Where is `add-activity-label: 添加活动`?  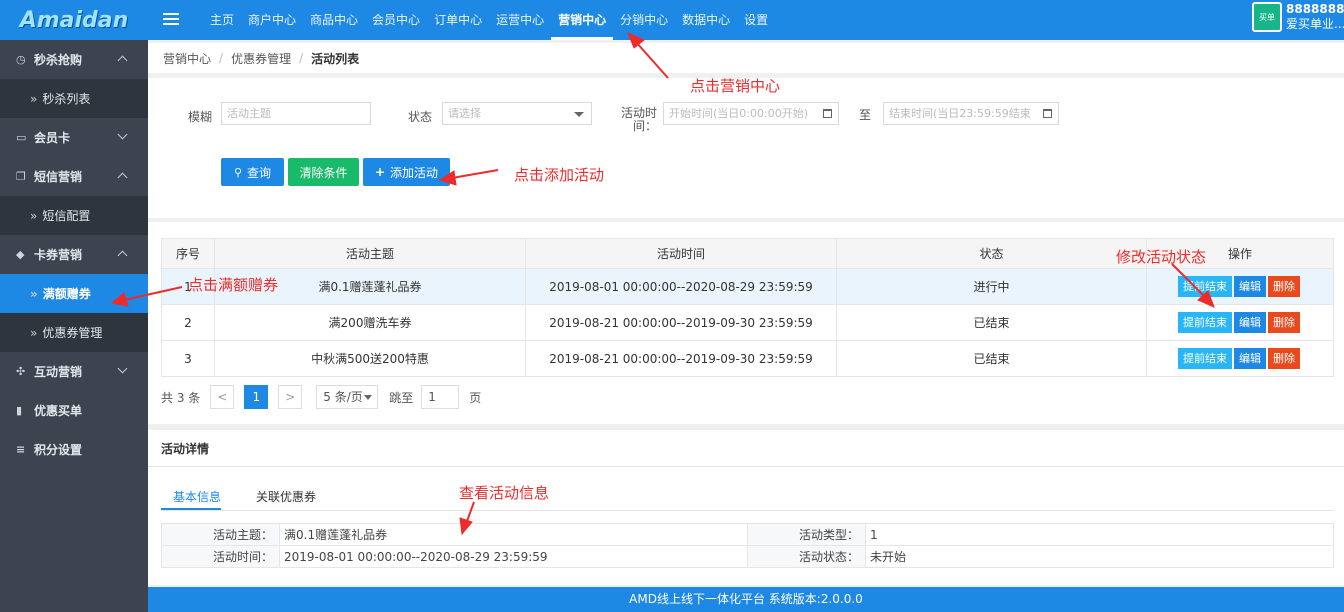 add-activity-label: 添加活动 is located at coordinates (414, 172).